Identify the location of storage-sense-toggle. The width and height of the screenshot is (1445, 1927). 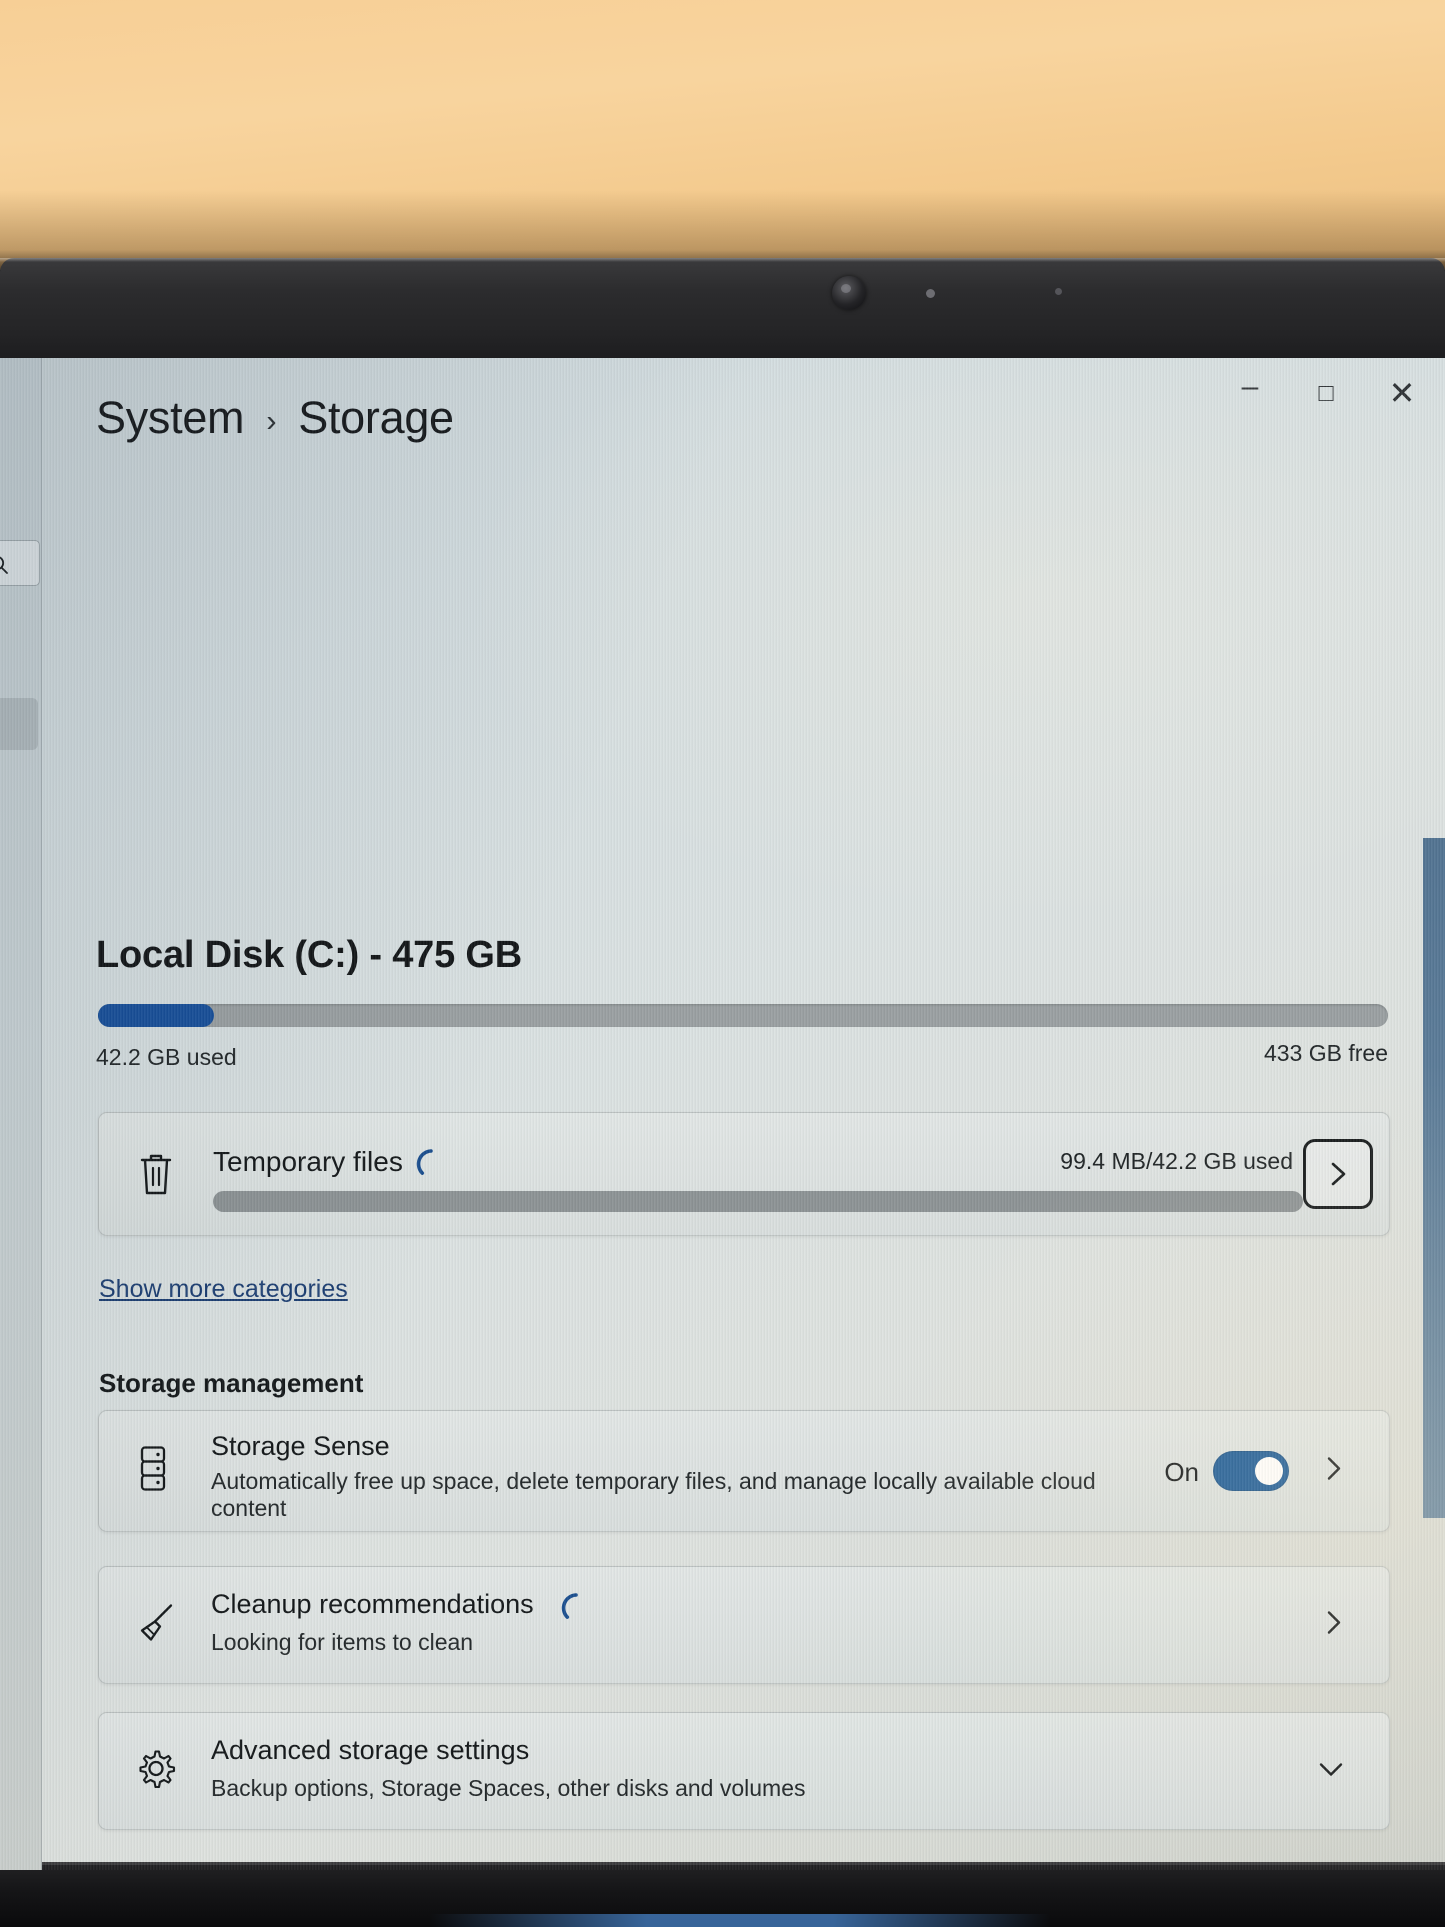
(1251, 1471).